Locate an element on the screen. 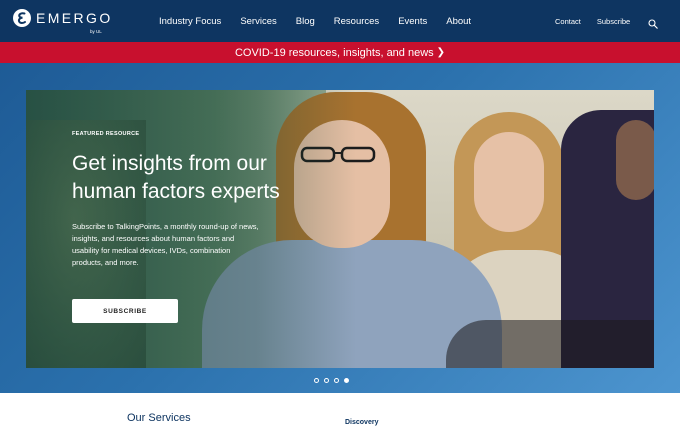 The width and height of the screenshot is (680, 428). nav-contact: Contact is located at coordinates (568, 21).